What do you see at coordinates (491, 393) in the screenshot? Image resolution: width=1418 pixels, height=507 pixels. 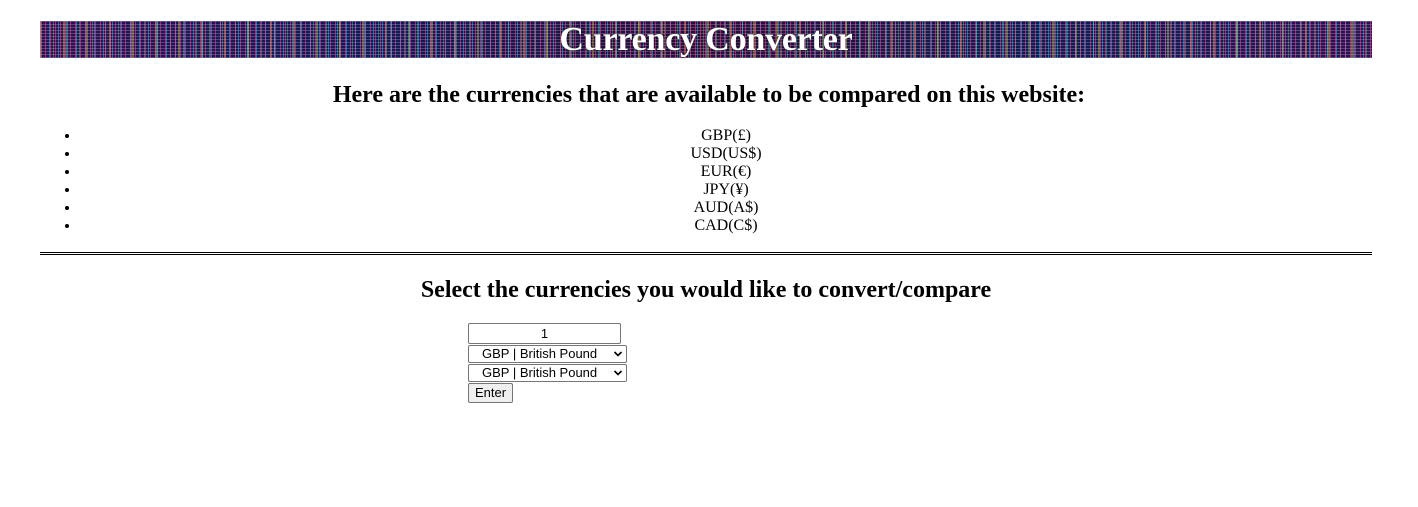 I see `enter-button: Enter` at bounding box center [491, 393].